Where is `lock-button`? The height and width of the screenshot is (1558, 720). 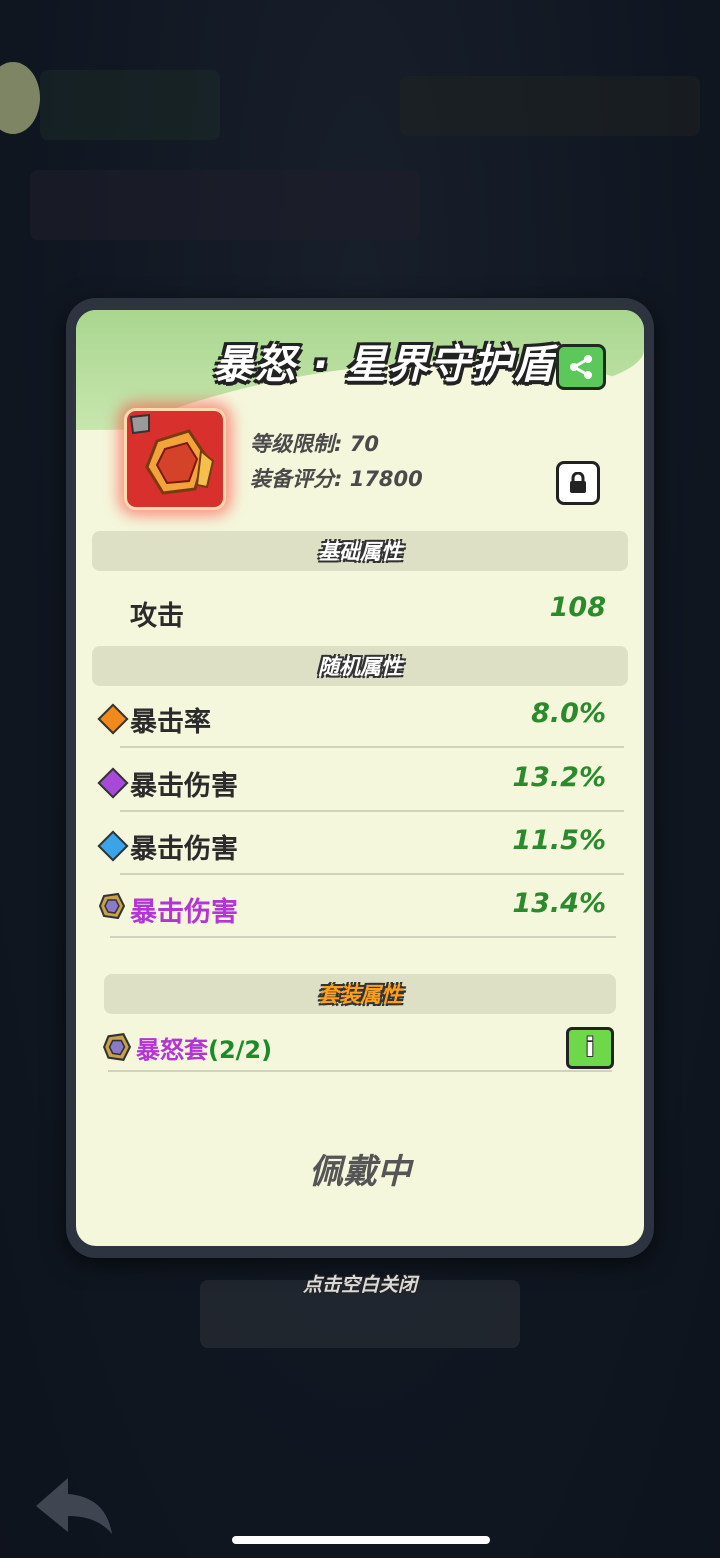 lock-button is located at coordinates (578, 483).